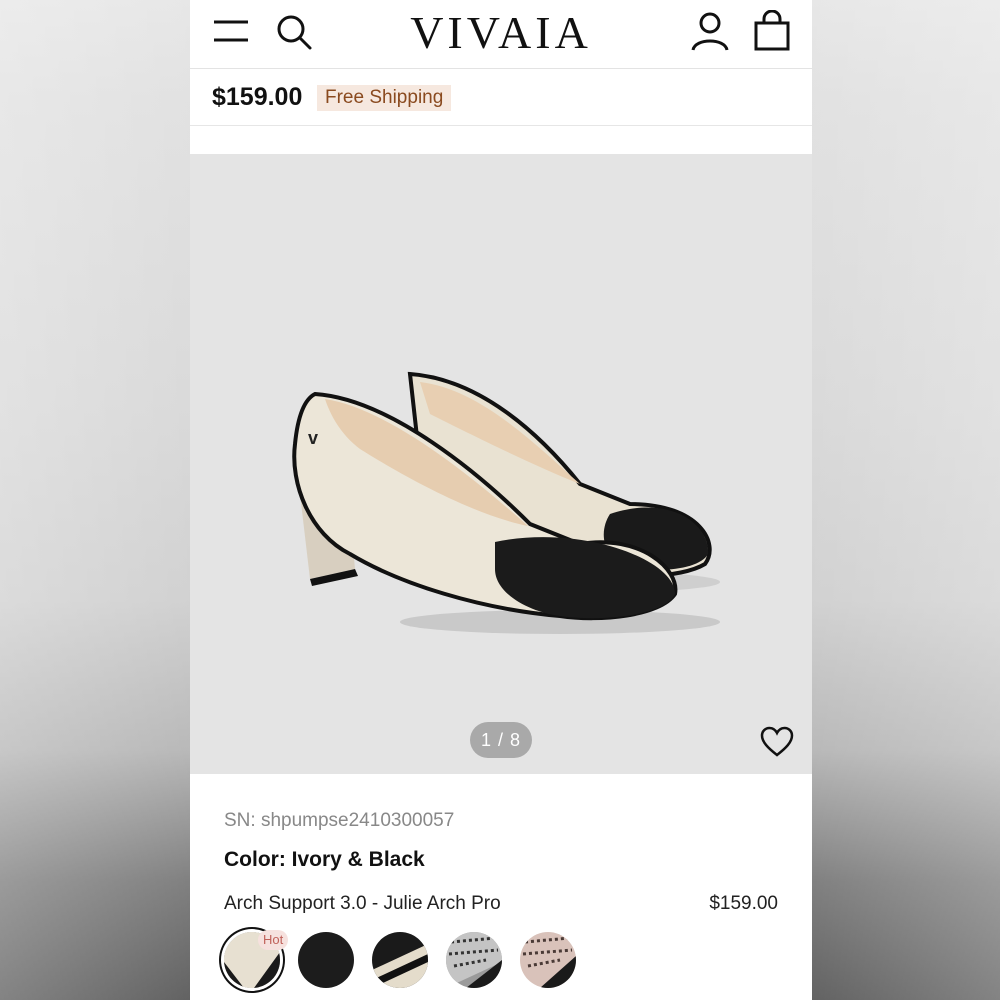  What do you see at coordinates (501, 34) in the screenshot?
I see `site-header: VIVAIA` at bounding box center [501, 34].